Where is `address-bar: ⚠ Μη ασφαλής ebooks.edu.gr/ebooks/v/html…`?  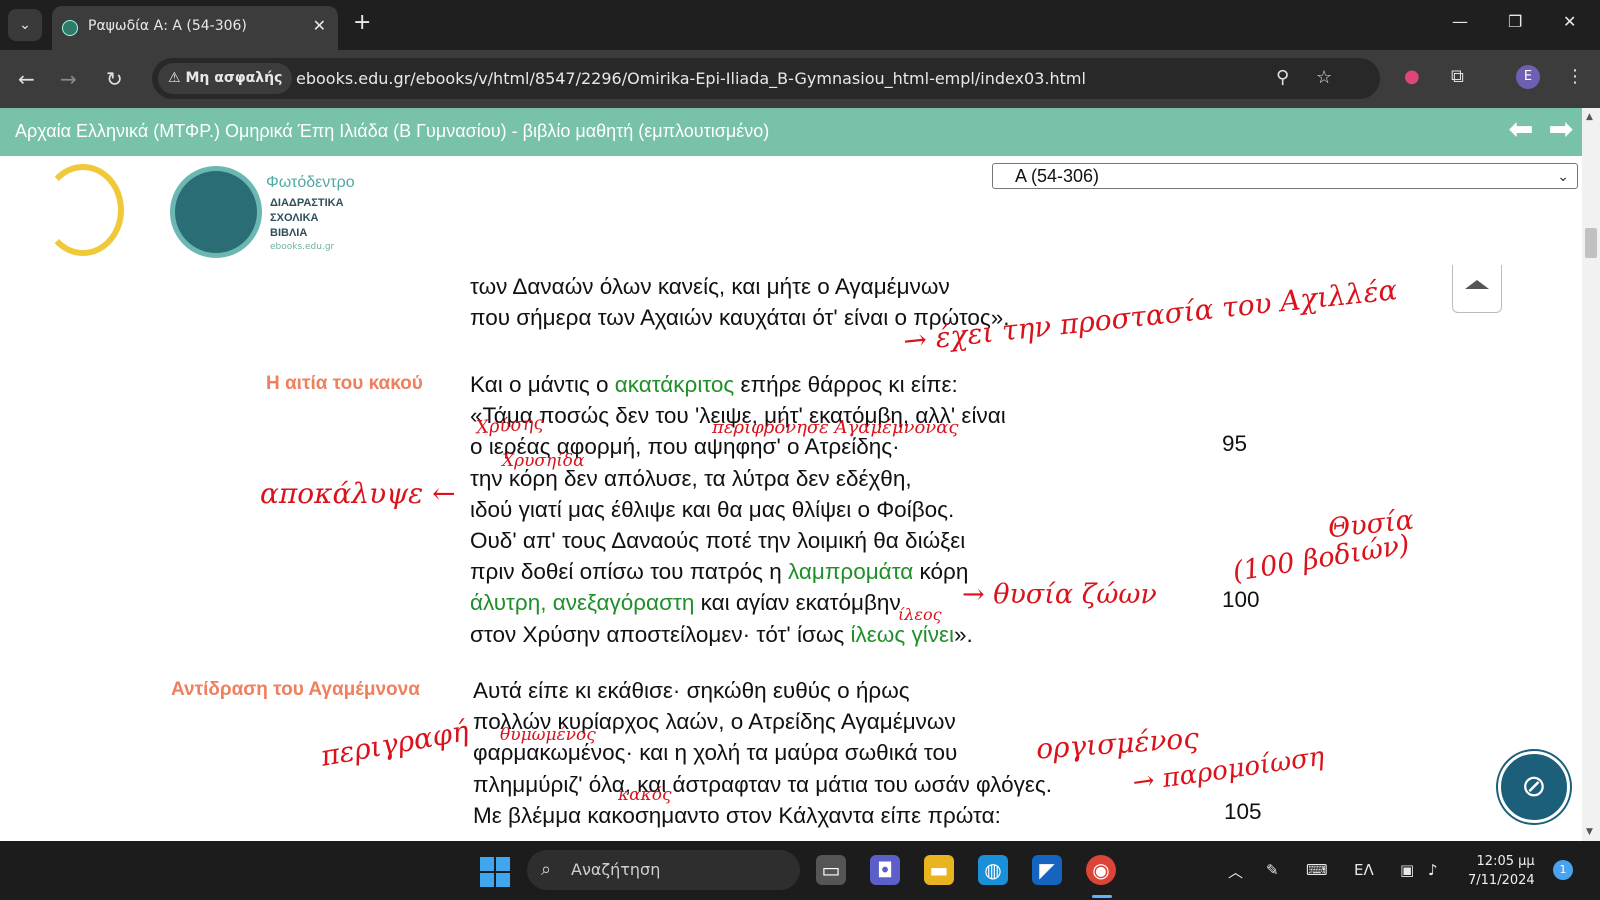
address-bar: ⚠ Μη ασφαλής ebooks.edu.gr/ebooks/v/html… is located at coordinates (766, 78).